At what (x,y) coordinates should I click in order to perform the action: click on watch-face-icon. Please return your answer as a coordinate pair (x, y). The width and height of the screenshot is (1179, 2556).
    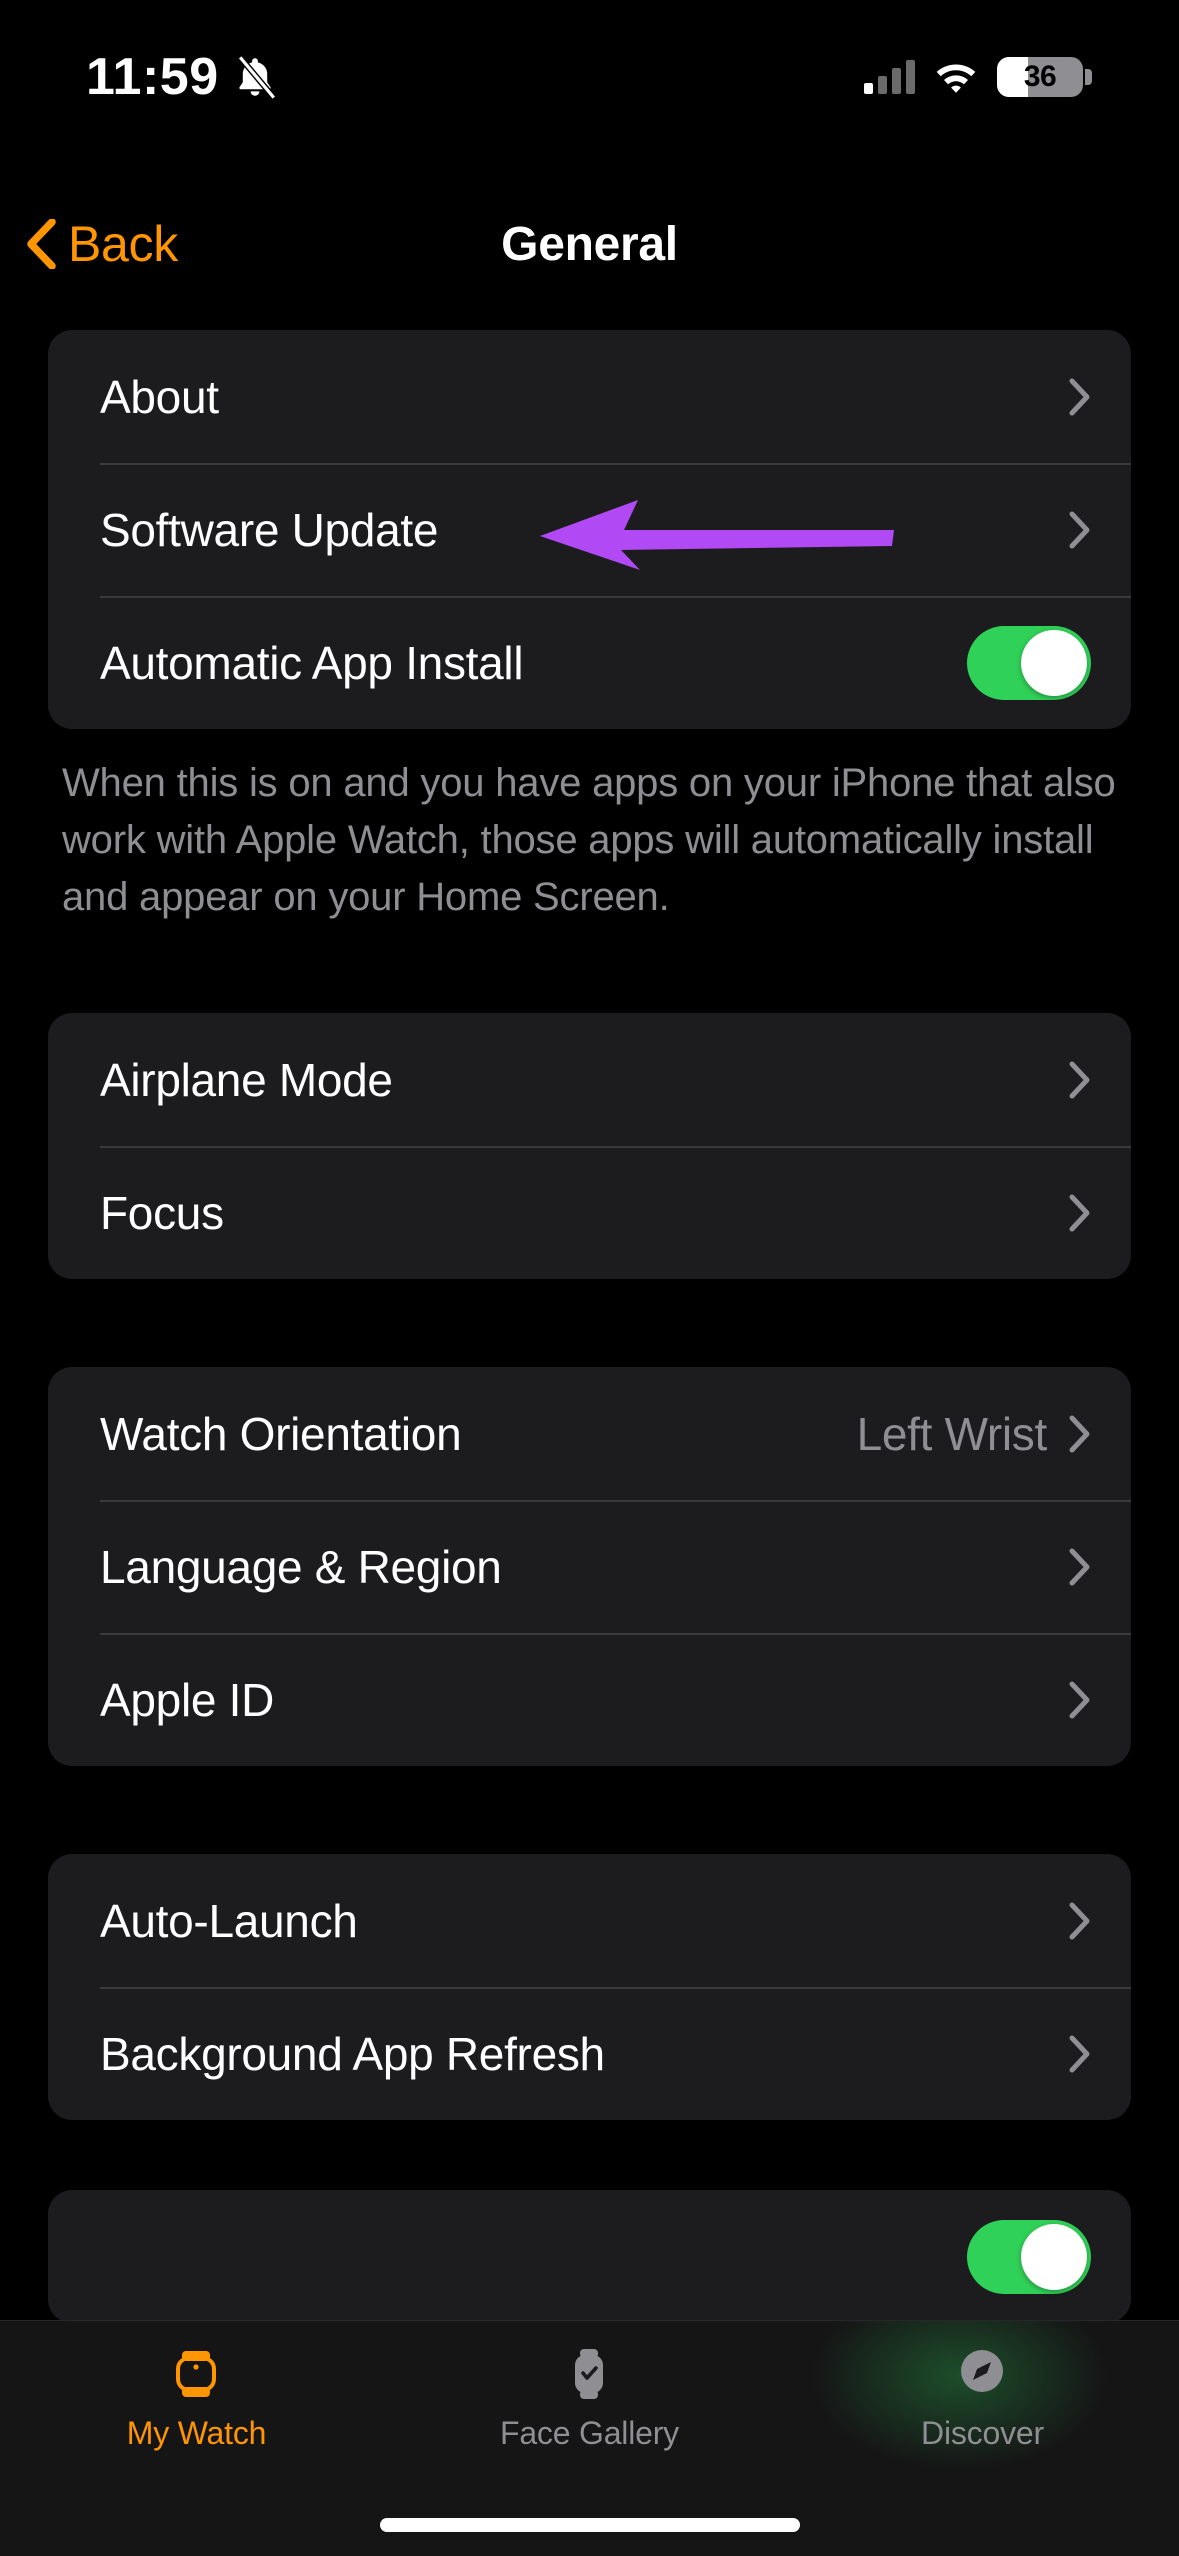
    Looking at the image, I should click on (589, 2374).